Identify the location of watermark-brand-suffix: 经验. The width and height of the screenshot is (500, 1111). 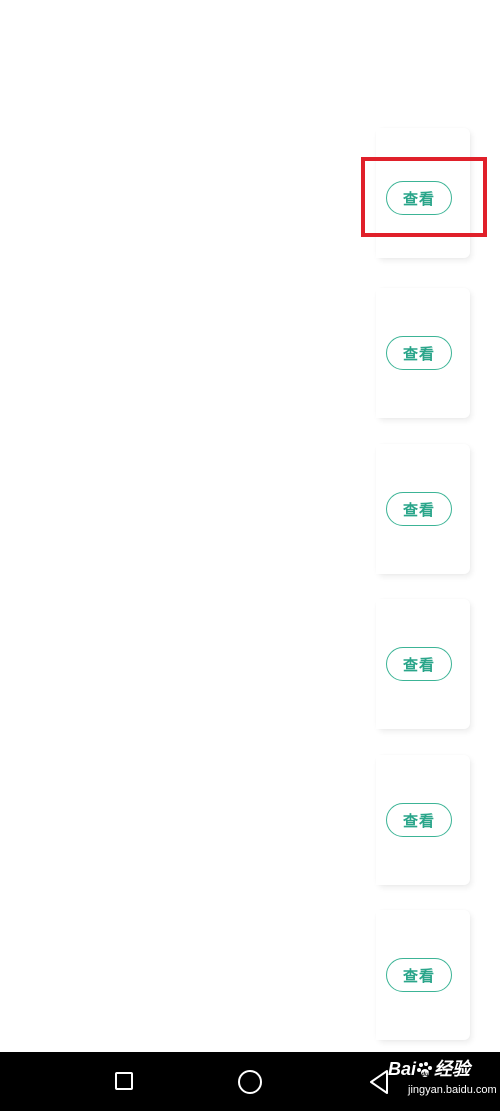
(452, 1069).